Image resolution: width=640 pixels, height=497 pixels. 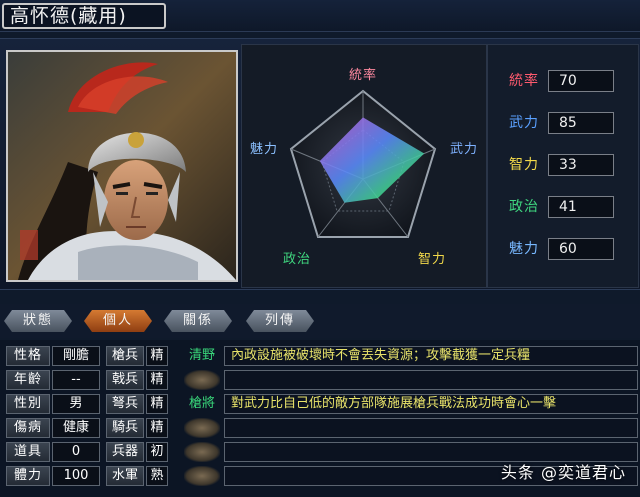 I want to click on stat-label: 智力, so click(x=524, y=165).